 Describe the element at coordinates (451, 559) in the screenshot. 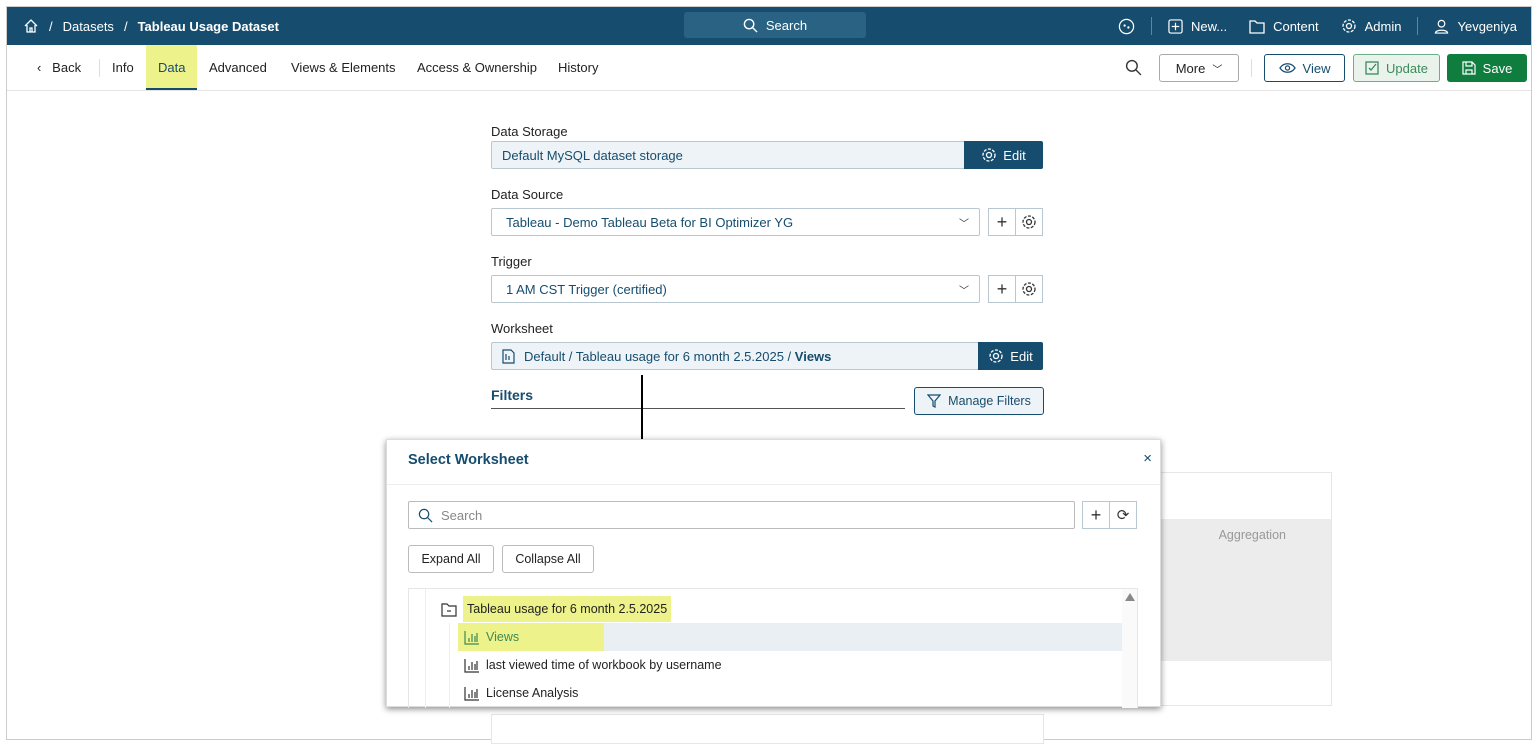

I see `expand-all-button: Expand All` at that location.